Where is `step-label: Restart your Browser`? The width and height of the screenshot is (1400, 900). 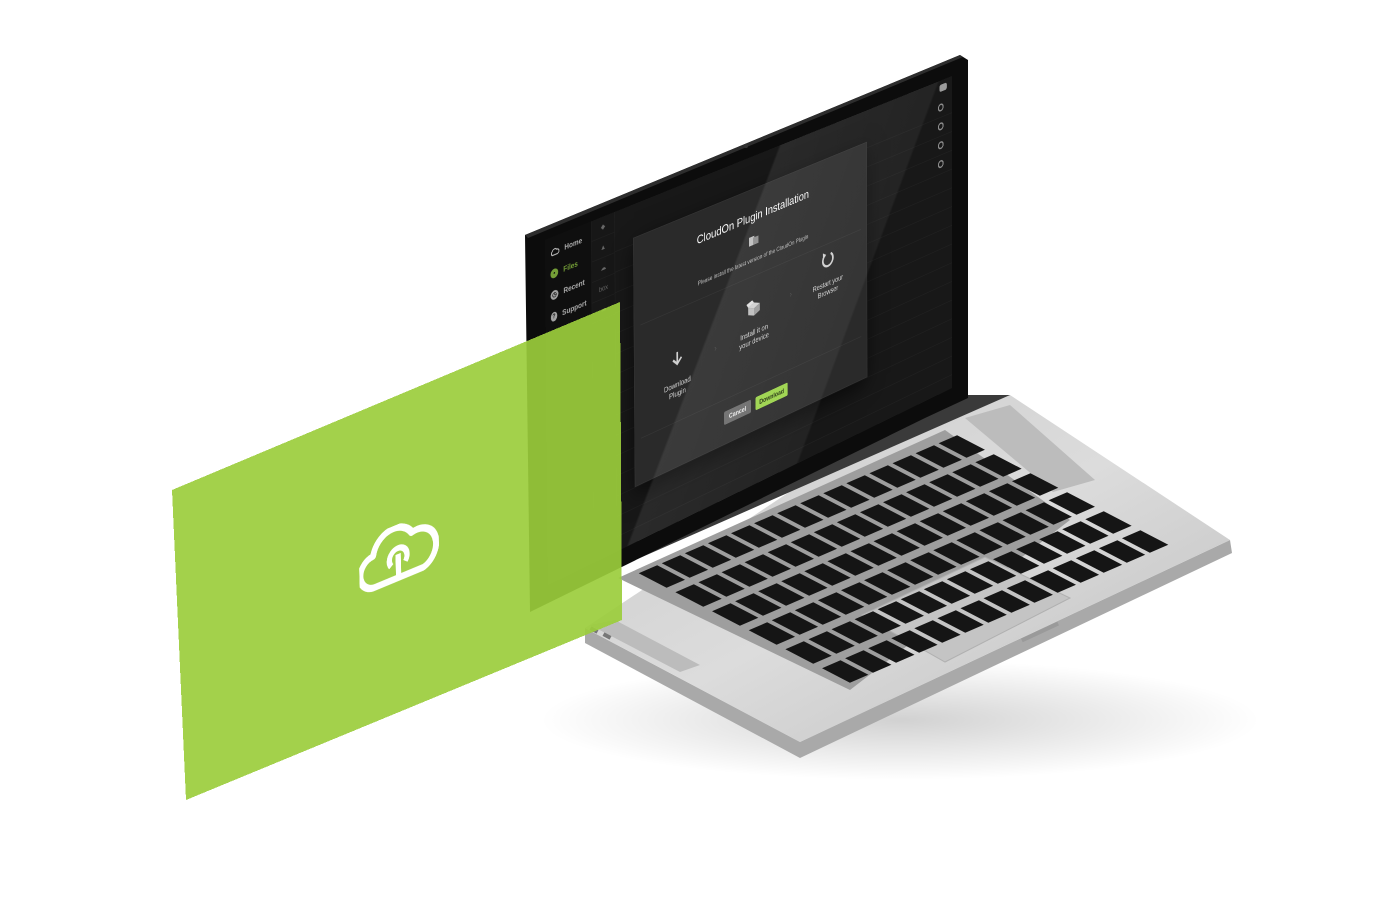 step-label: Restart your Browser is located at coordinates (828, 287).